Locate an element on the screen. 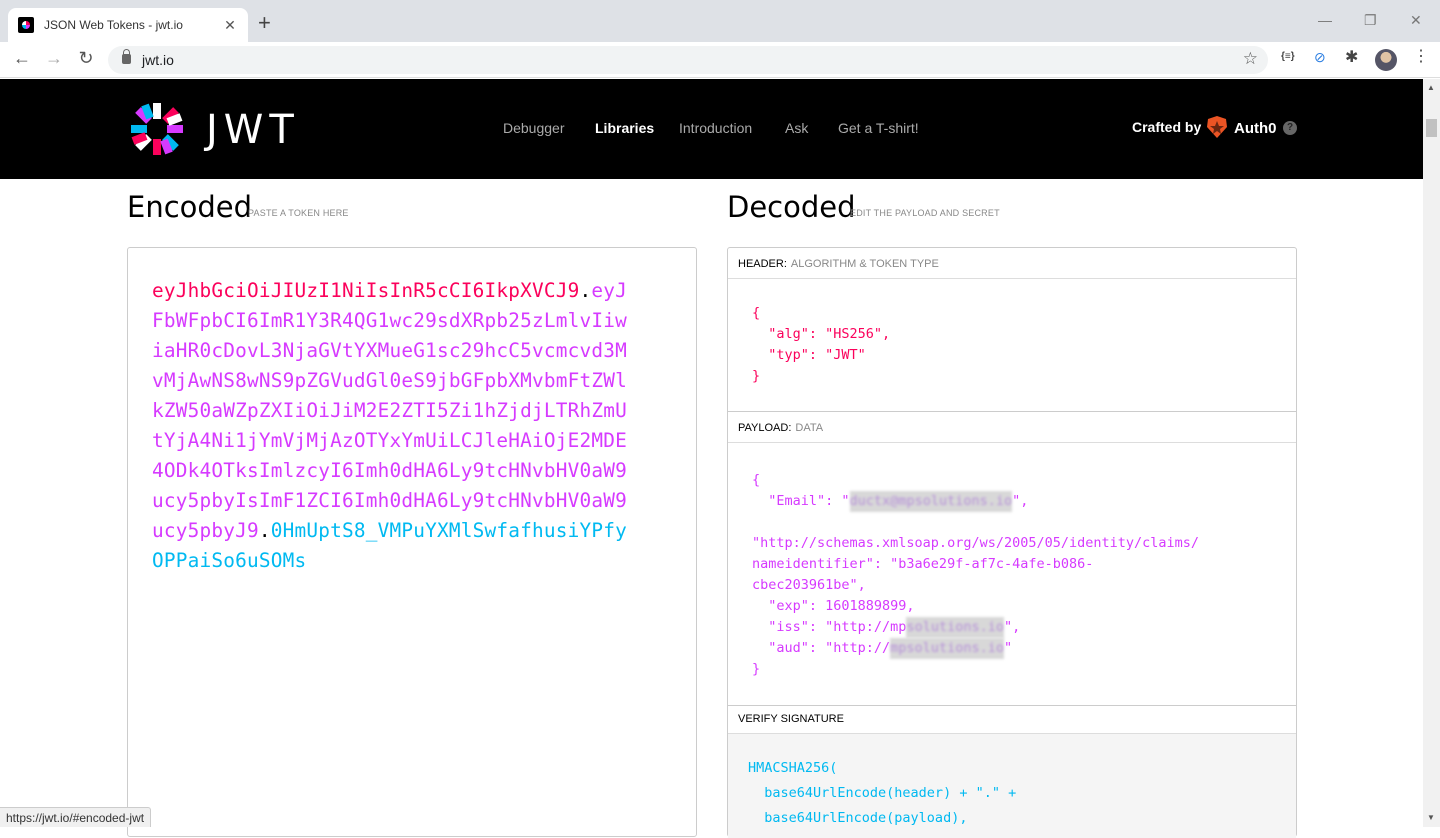  reload-icon: ↻ is located at coordinates (86, 58).